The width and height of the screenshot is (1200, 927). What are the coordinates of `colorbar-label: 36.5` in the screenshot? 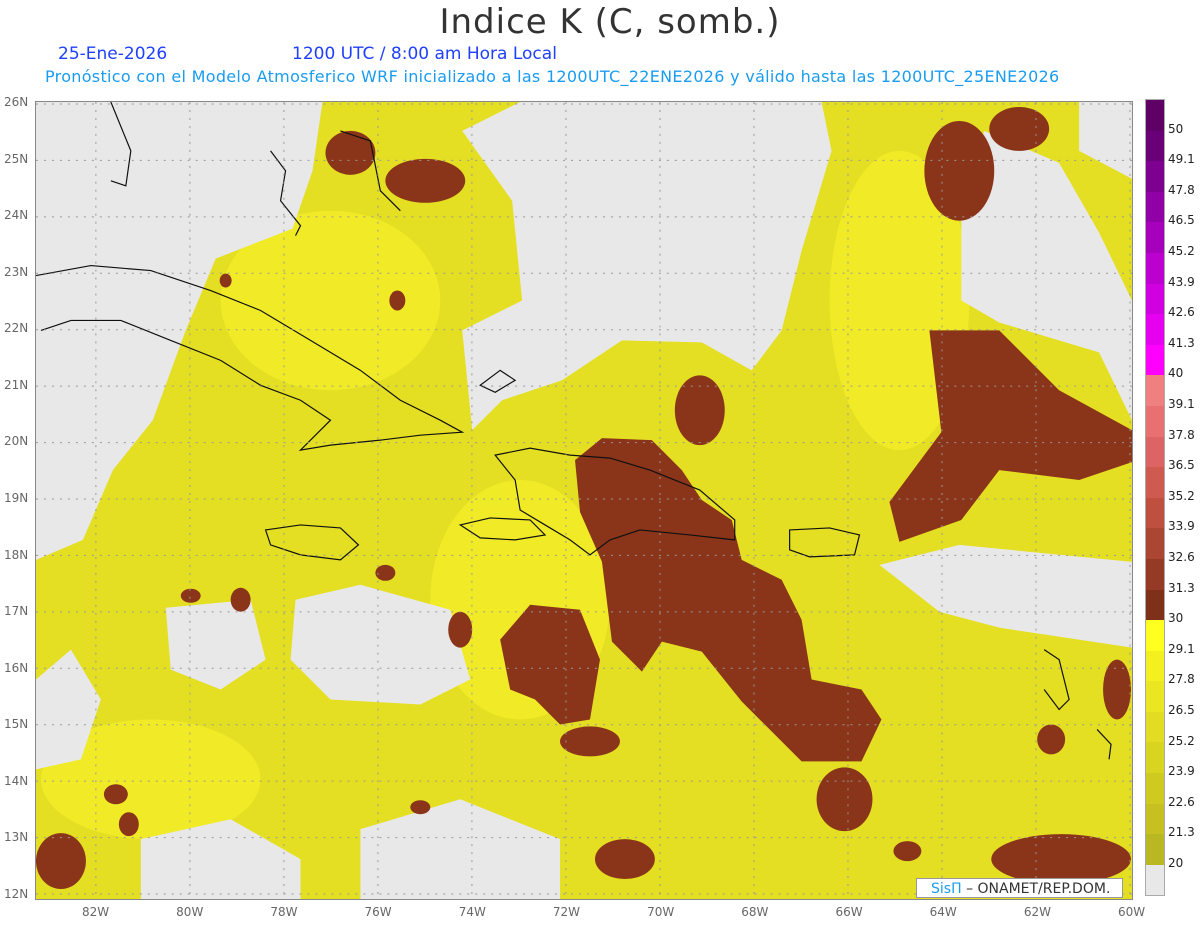 It's located at (1181, 465).